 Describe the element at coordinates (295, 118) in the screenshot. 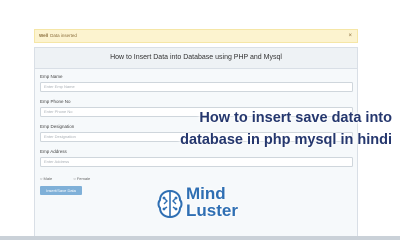

I see `video-title-line-1: How to insert save data into` at that location.